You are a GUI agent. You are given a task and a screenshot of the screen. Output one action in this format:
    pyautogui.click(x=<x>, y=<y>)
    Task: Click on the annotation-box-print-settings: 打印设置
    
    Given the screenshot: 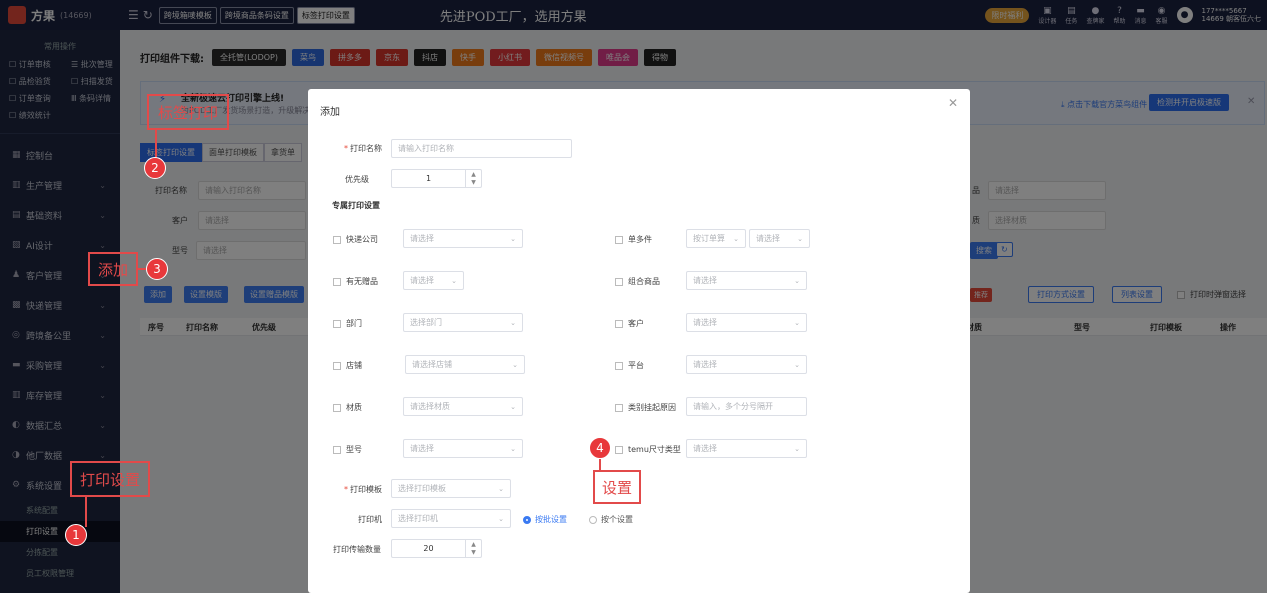 What is the action you would take?
    pyautogui.click(x=110, y=479)
    